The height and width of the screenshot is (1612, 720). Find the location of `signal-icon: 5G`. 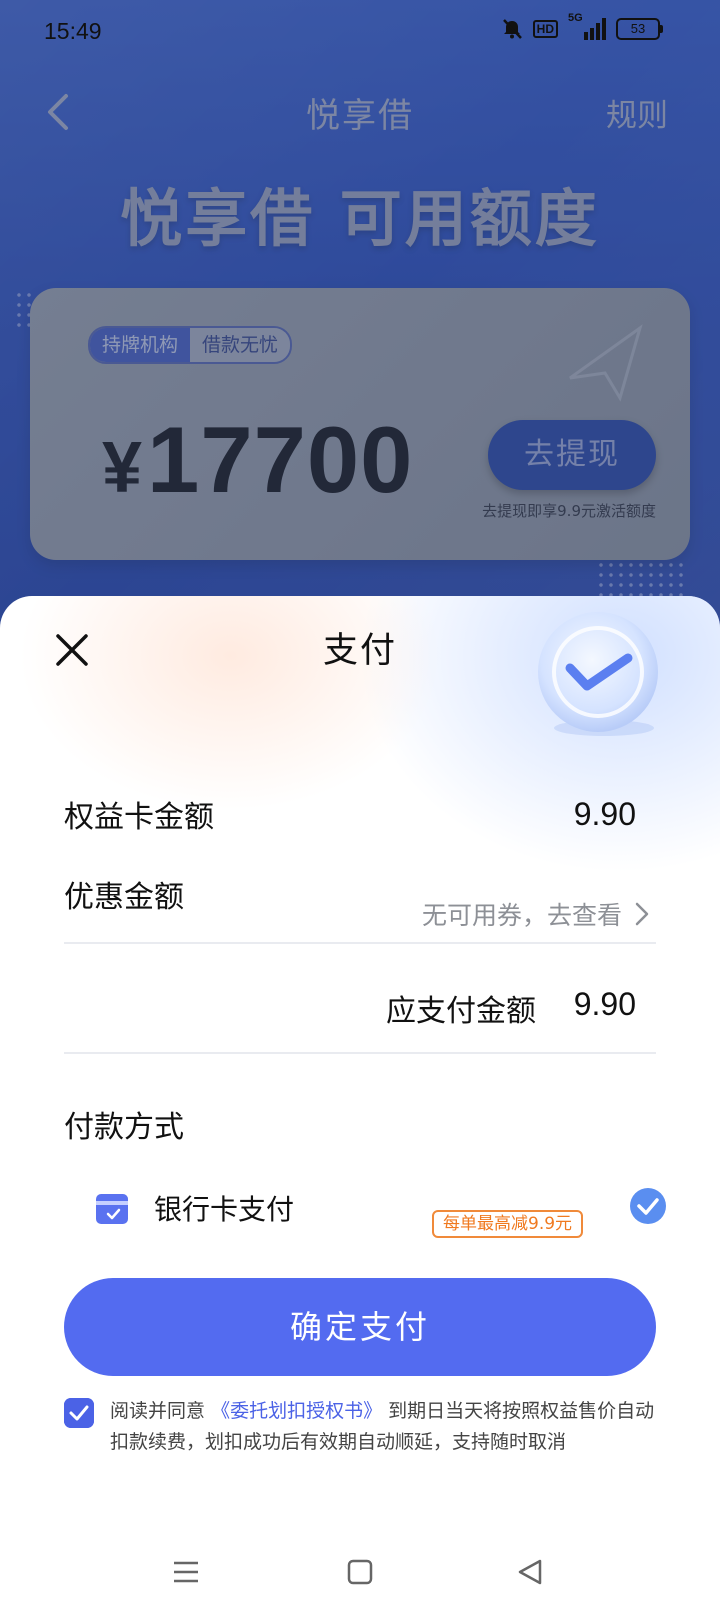

signal-icon: 5G is located at coordinates (587, 26).